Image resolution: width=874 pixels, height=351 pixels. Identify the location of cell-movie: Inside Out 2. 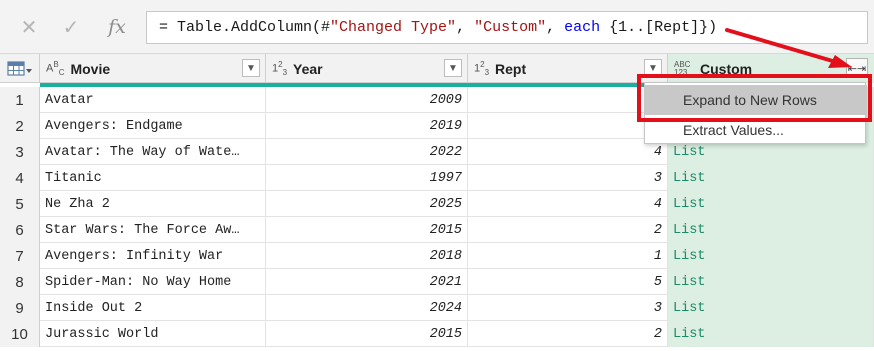
(153, 308).